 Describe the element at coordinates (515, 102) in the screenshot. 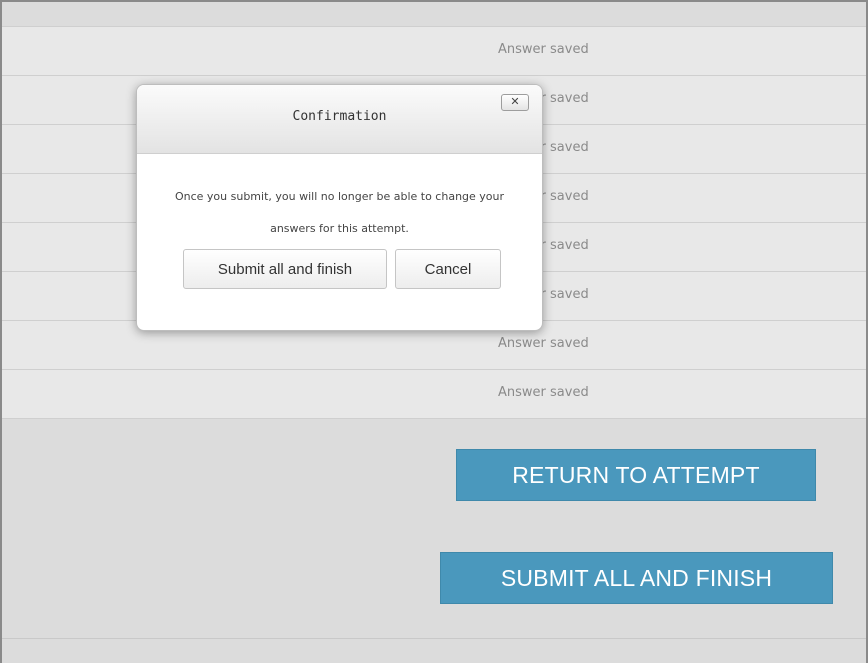

I see `close-icon: ✕` at that location.